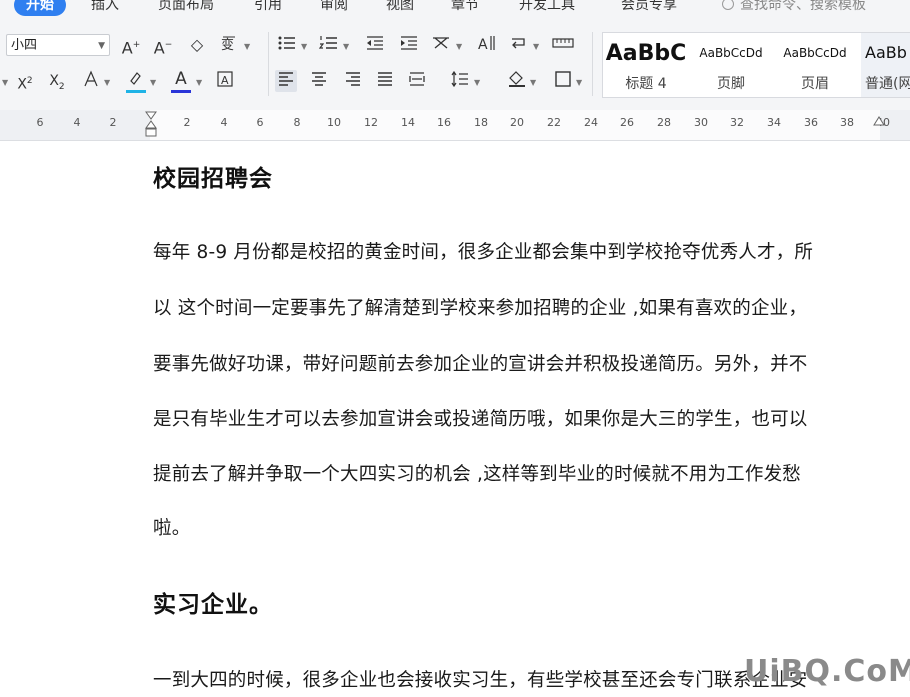 This screenshot has width=910, height=697. I want to click on ruler-tick-label: 32, so click(737, 122).